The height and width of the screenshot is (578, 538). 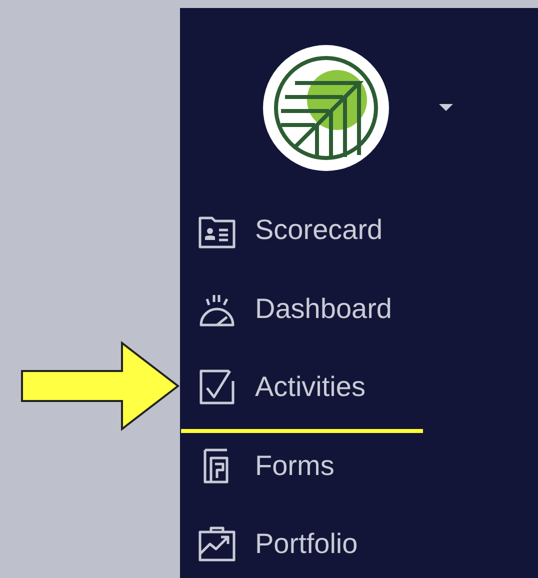 I want to click on briefcase-chart-icon, so click(x=217, y=544).